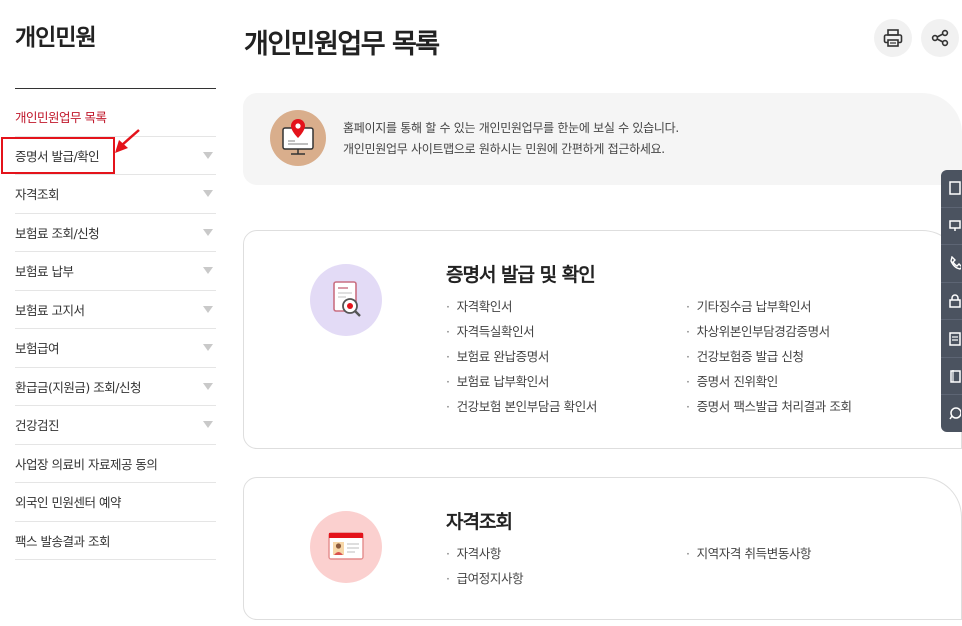 Image resolution: width=962 pixels, height=626 pixels. I want to click on sidebar-item-foreigner-reservation: 외국인 민원센터 예약, so click(115, 502).